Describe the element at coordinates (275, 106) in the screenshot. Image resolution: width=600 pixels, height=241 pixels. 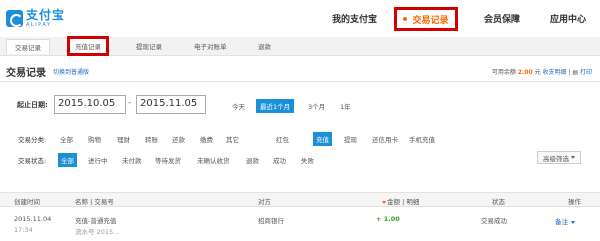
I see `range-last-month: 最近1个月` at that location.